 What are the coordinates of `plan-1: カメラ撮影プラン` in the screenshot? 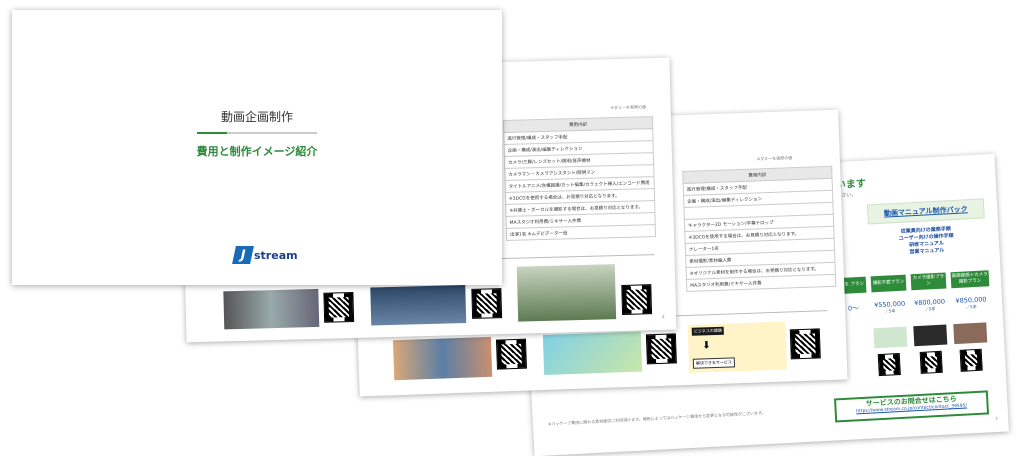 It's located at (928, 281).